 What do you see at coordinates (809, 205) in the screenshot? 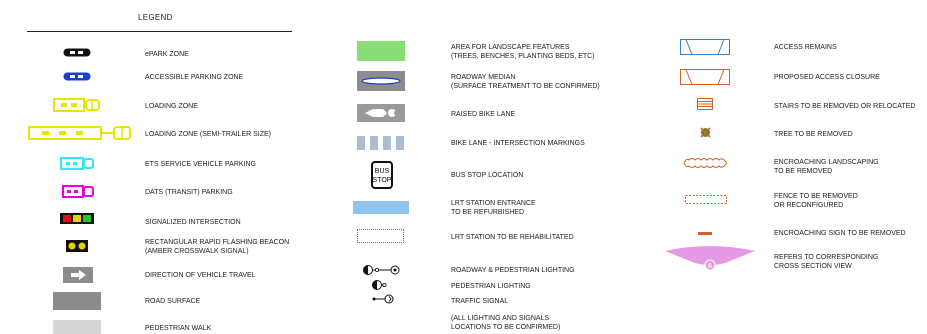
I see `label-fence-line2: OR RECONFIGURED` at bounding box center [809, 205].